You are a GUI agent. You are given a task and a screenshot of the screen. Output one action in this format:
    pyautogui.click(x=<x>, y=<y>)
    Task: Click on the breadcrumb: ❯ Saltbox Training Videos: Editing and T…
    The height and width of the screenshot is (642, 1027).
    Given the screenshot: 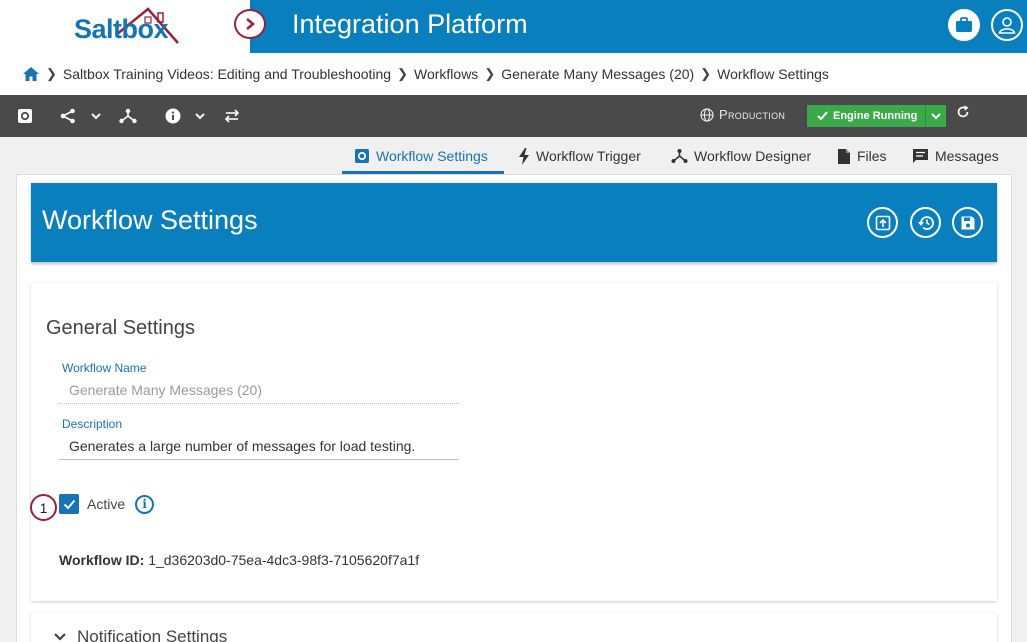 What is the action you would take?
    pyautogui.click(x=513, y=74)
    